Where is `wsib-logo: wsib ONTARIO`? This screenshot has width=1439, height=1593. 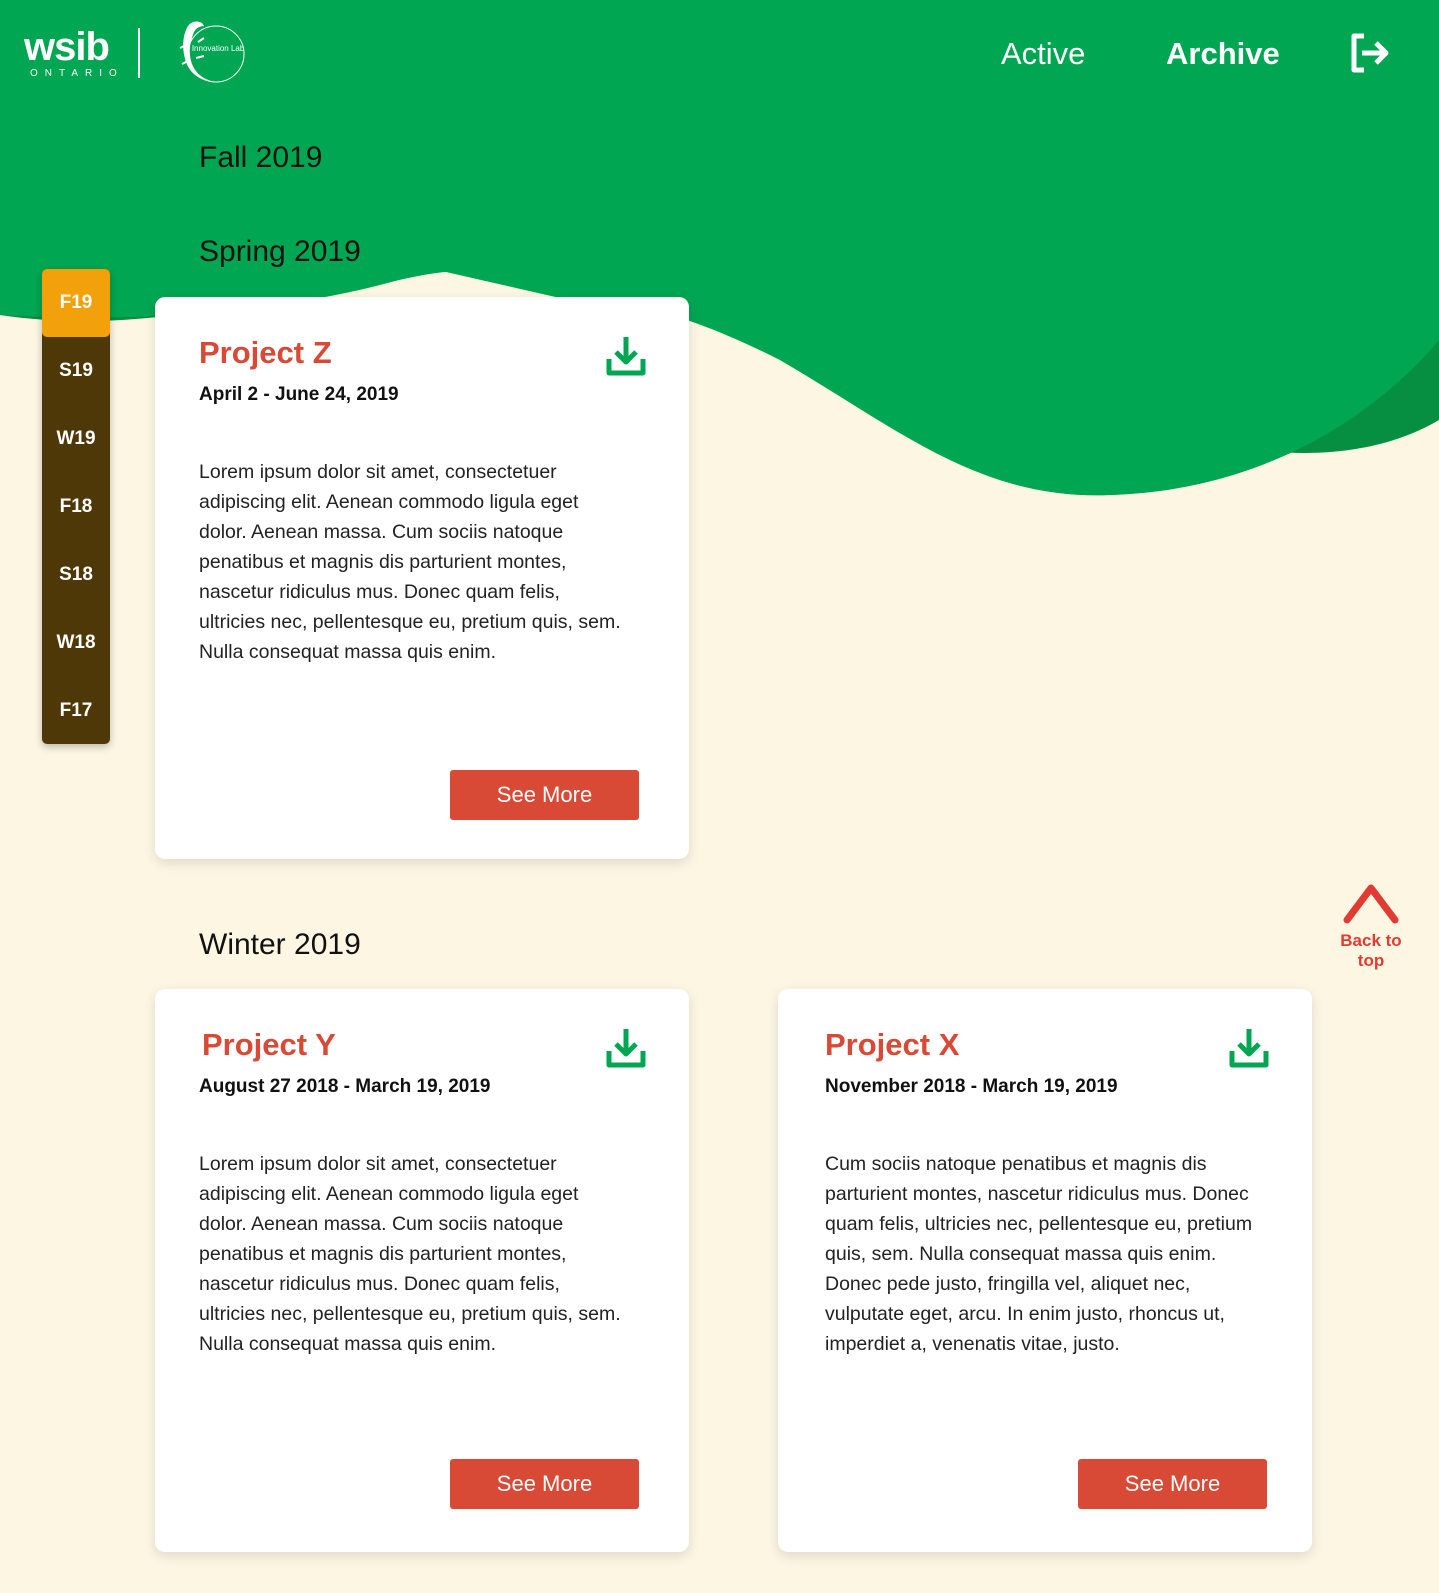
wsib-logo: wsib ONTARIO is located at coordinates (74, 53).